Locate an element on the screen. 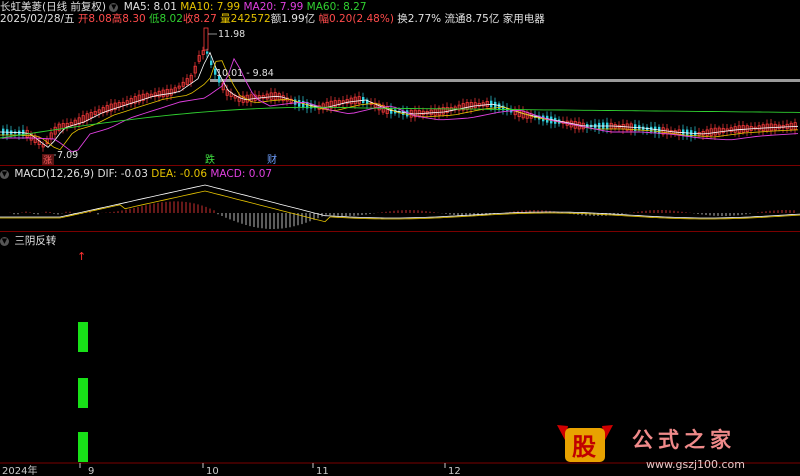 This screenshot has height=476, width=800. x-tick-11: 11 is located at coordinates (322, 471).